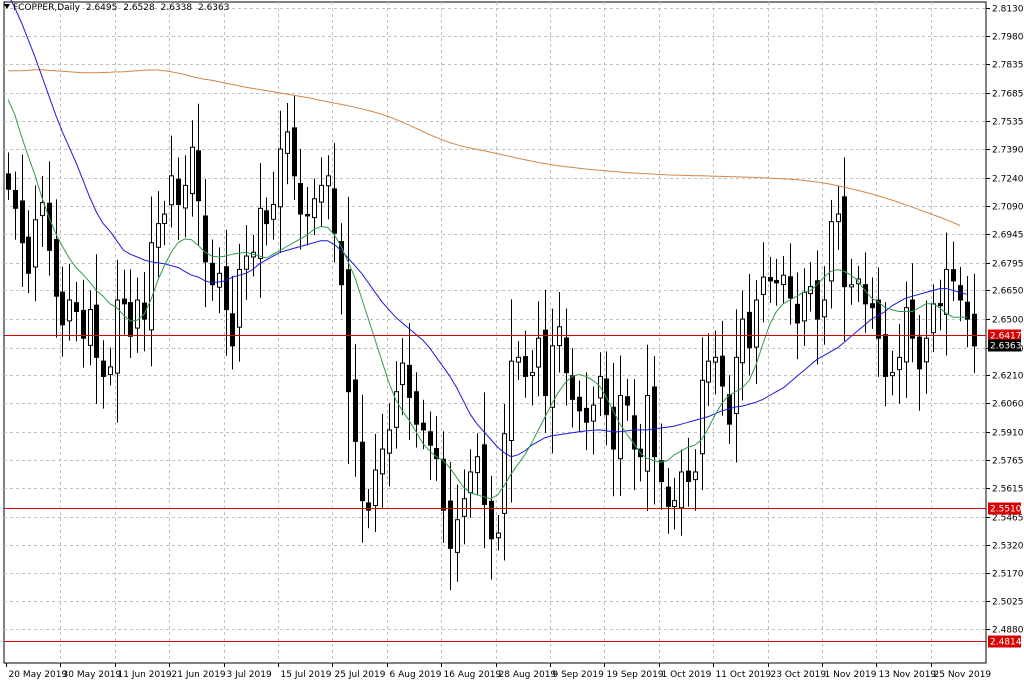 The width and height of the screenshot is (1024, 687). I want to click on price-tick-label: 2.8130, so click(1008, 10).